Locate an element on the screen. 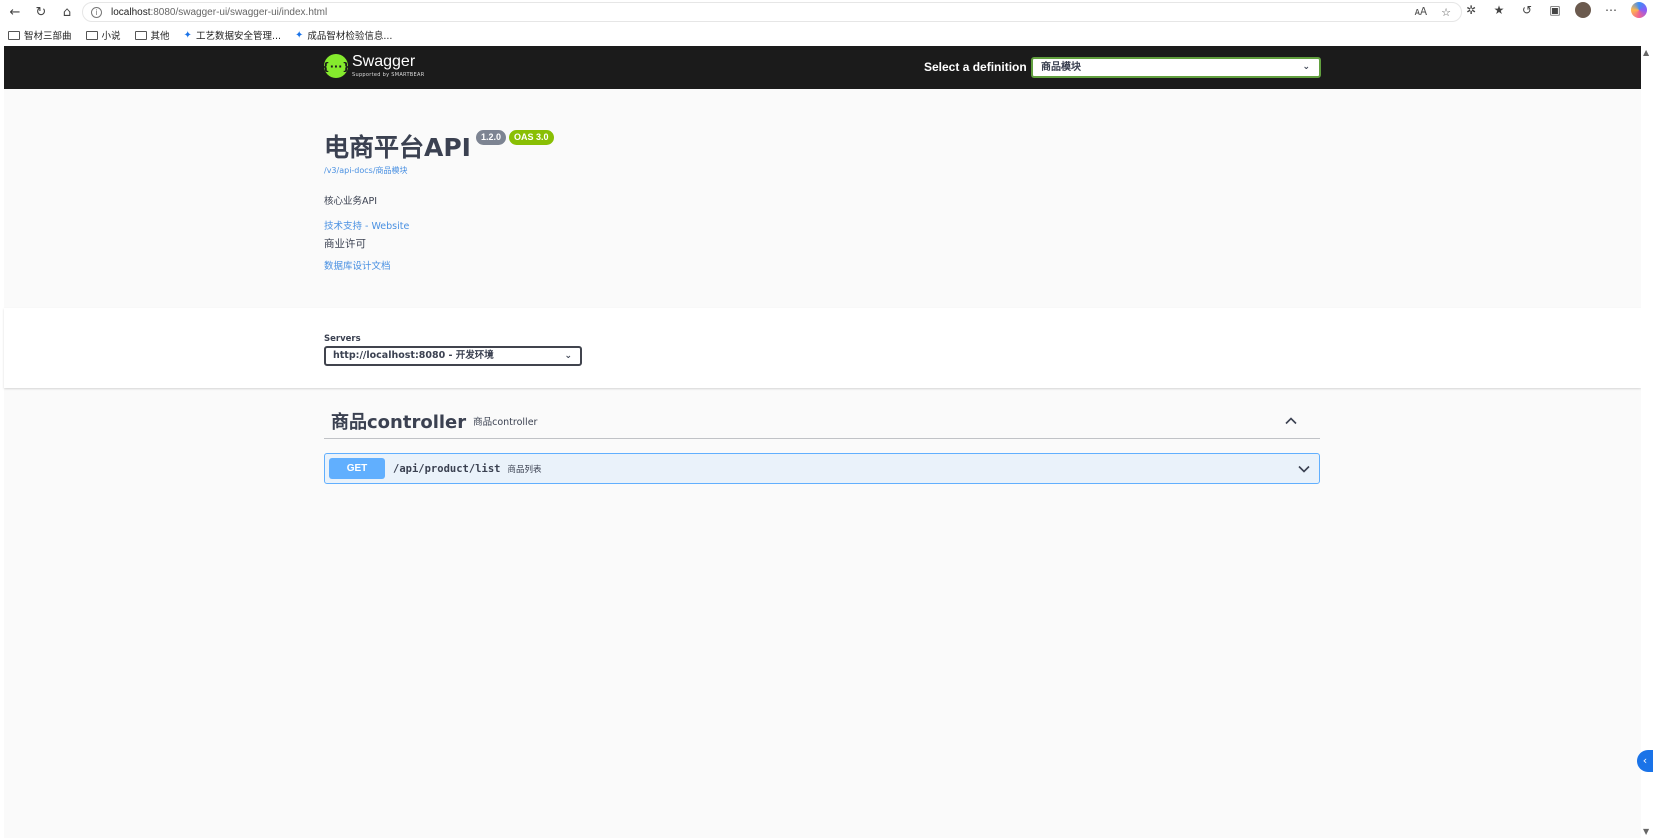 The image size is (1653, 838). profile-avatar is located at coordinates (1583, 10).